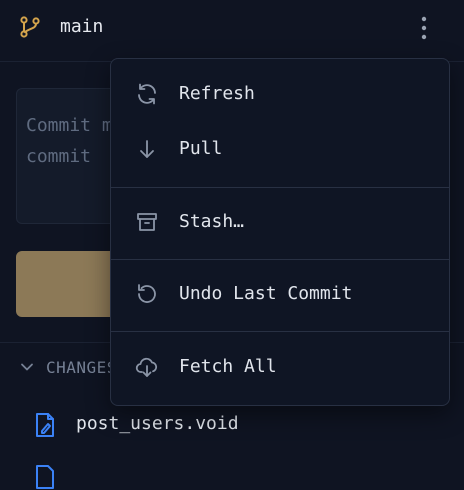  I want to click on file-row: post_users.void, so click(232, 425).